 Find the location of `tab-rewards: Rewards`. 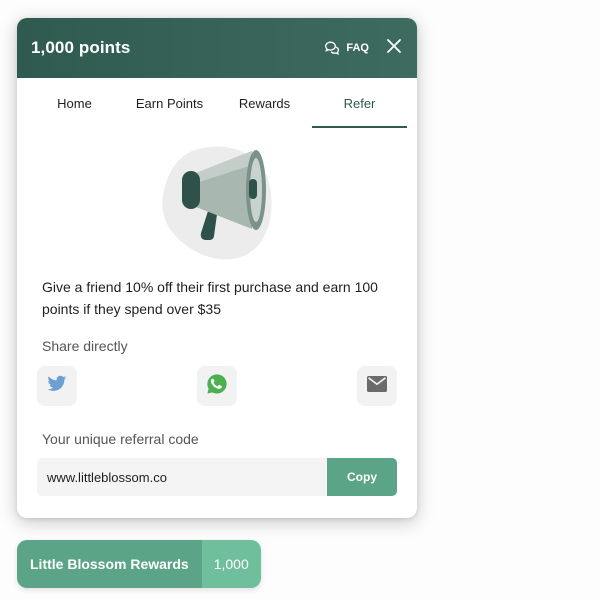

tab-rewards: Rewards is located at coordinates (264, 103).